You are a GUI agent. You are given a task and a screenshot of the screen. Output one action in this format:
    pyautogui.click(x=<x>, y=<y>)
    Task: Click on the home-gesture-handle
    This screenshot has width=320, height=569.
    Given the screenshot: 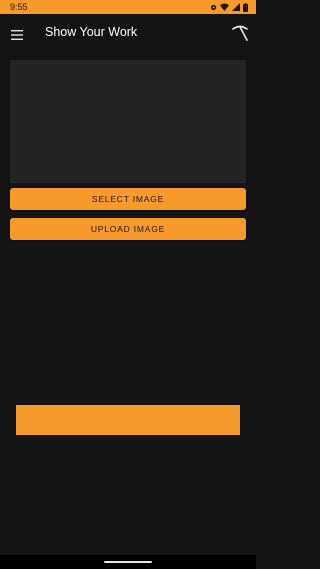 What is the action you would take?
    pyautogui.click(x=128, y=562)
    